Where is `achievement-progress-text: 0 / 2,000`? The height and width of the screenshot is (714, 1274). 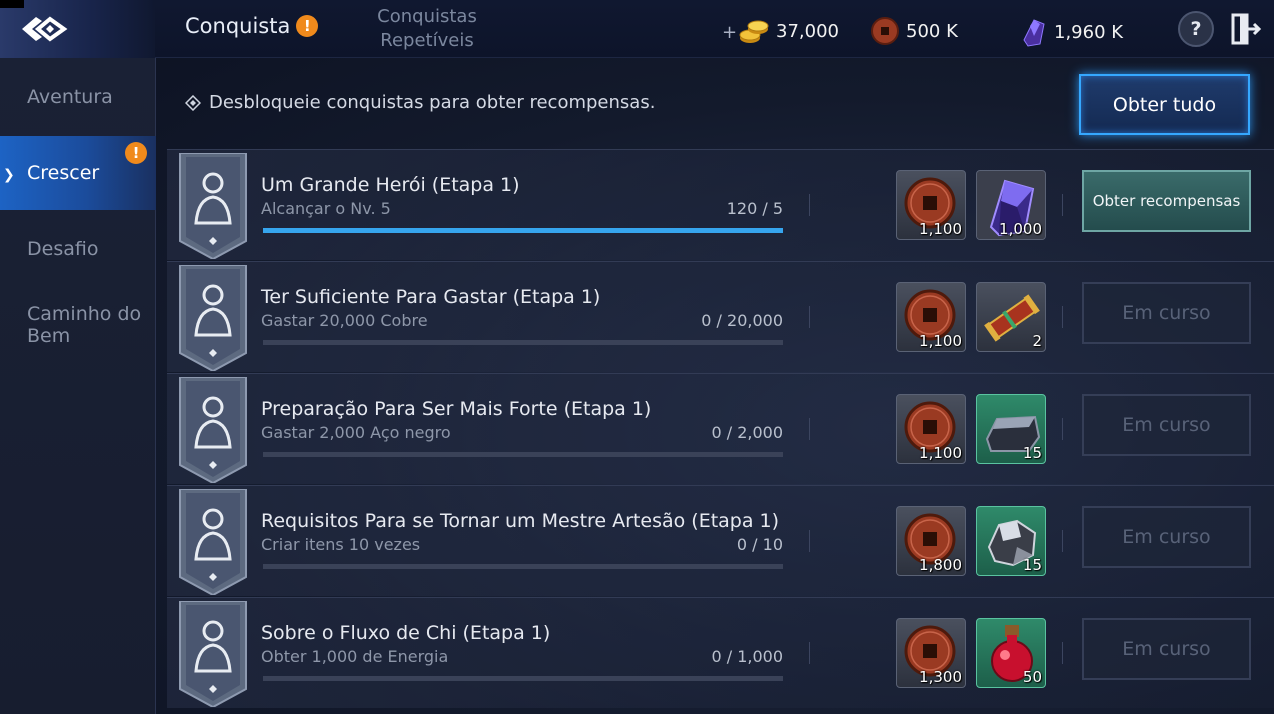 achievement-progress-text: 0 / 2,000 is located at coordinates (747, 432).